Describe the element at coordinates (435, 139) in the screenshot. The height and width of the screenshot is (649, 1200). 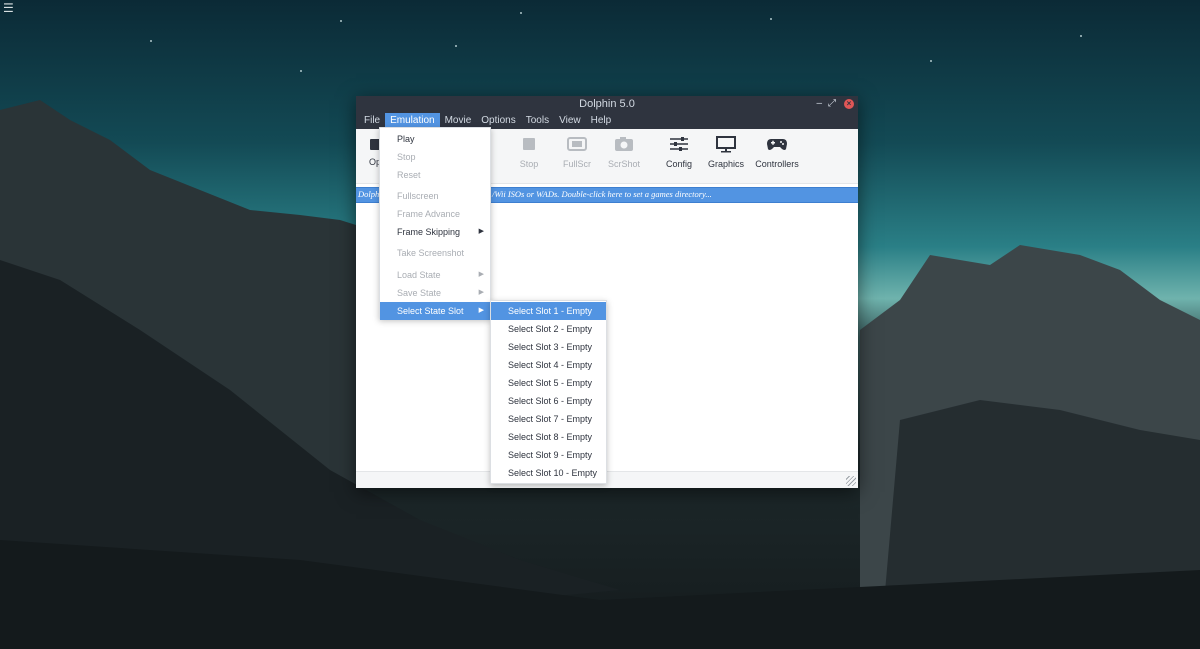
I see `menu-item-play: Play` at that location.